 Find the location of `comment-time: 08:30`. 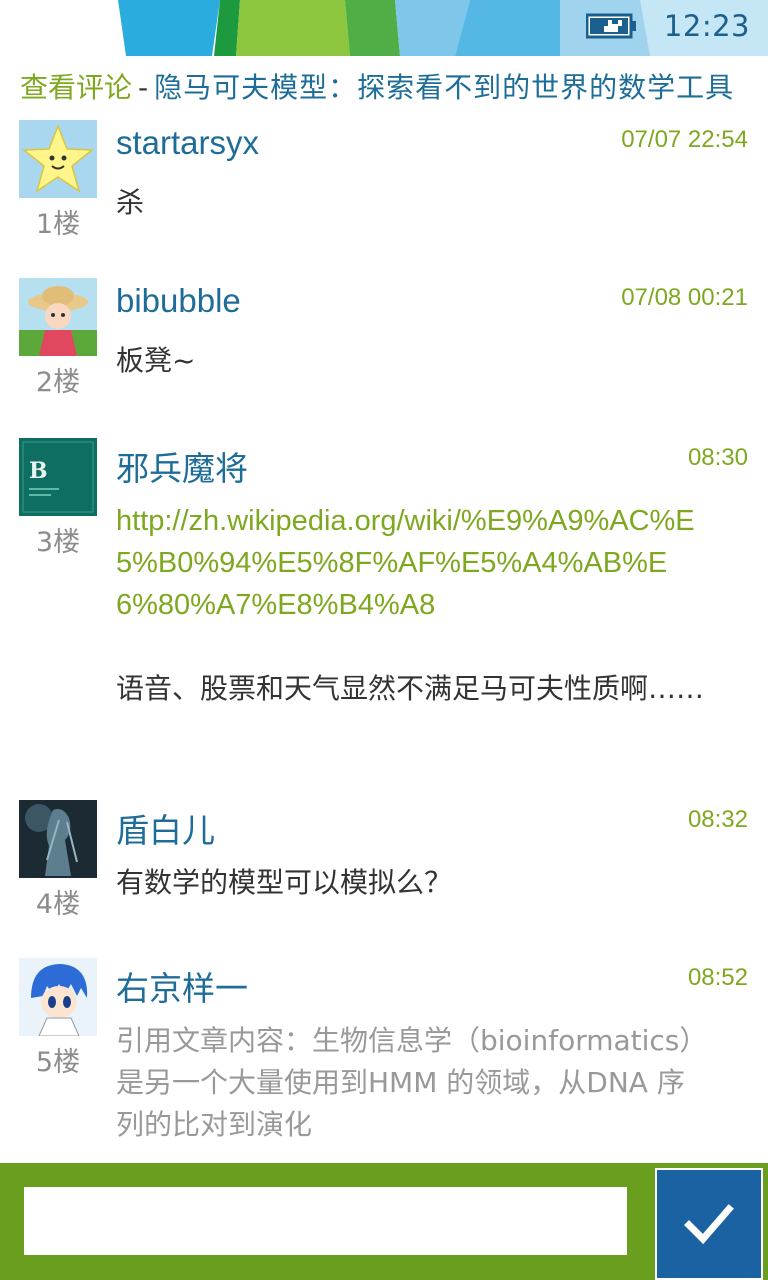

comment-time: 08:30 is located at coordinates (717, 457).